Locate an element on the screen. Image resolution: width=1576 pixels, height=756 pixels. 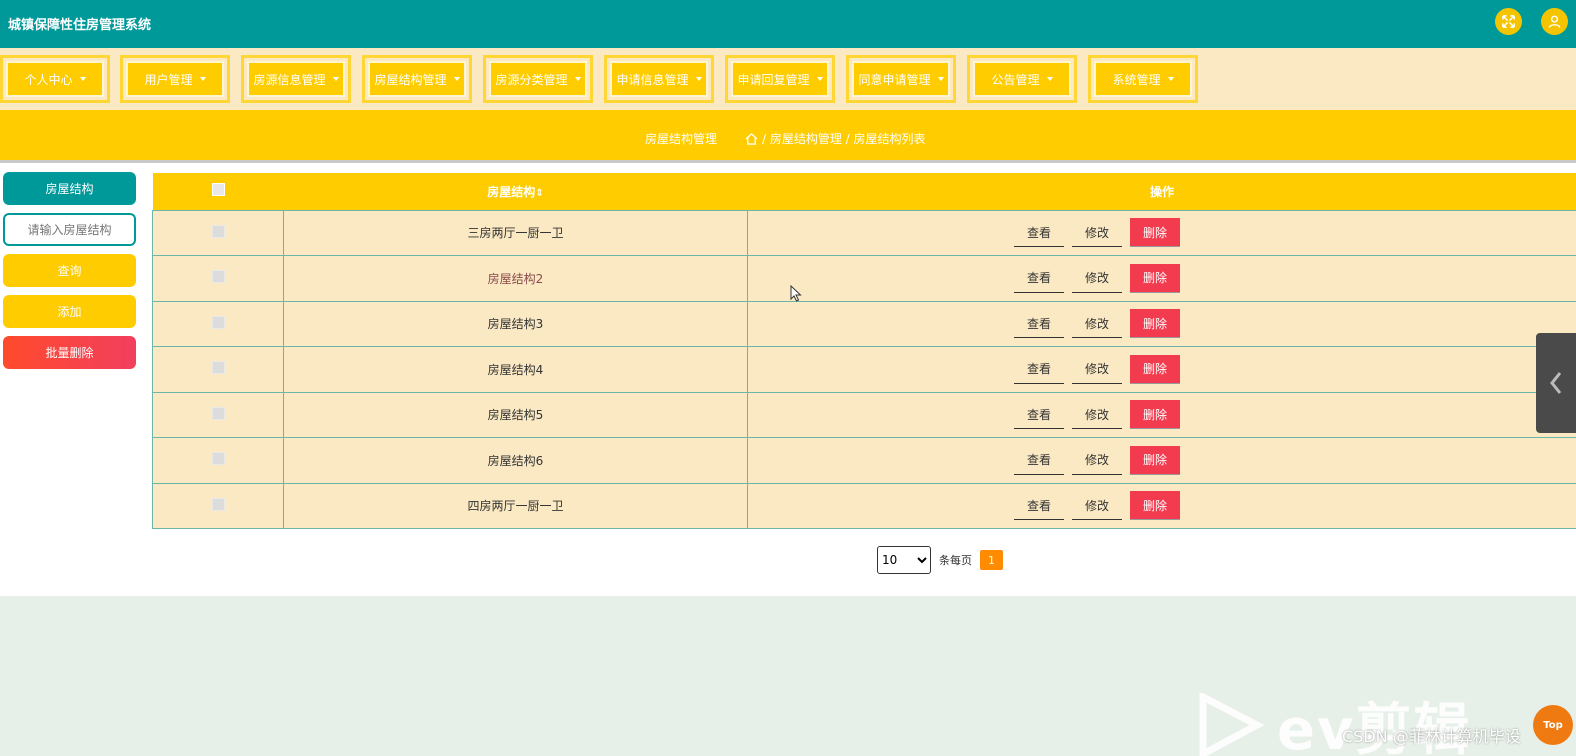
side-panel-toggle is located at coordinates (1556, 383).